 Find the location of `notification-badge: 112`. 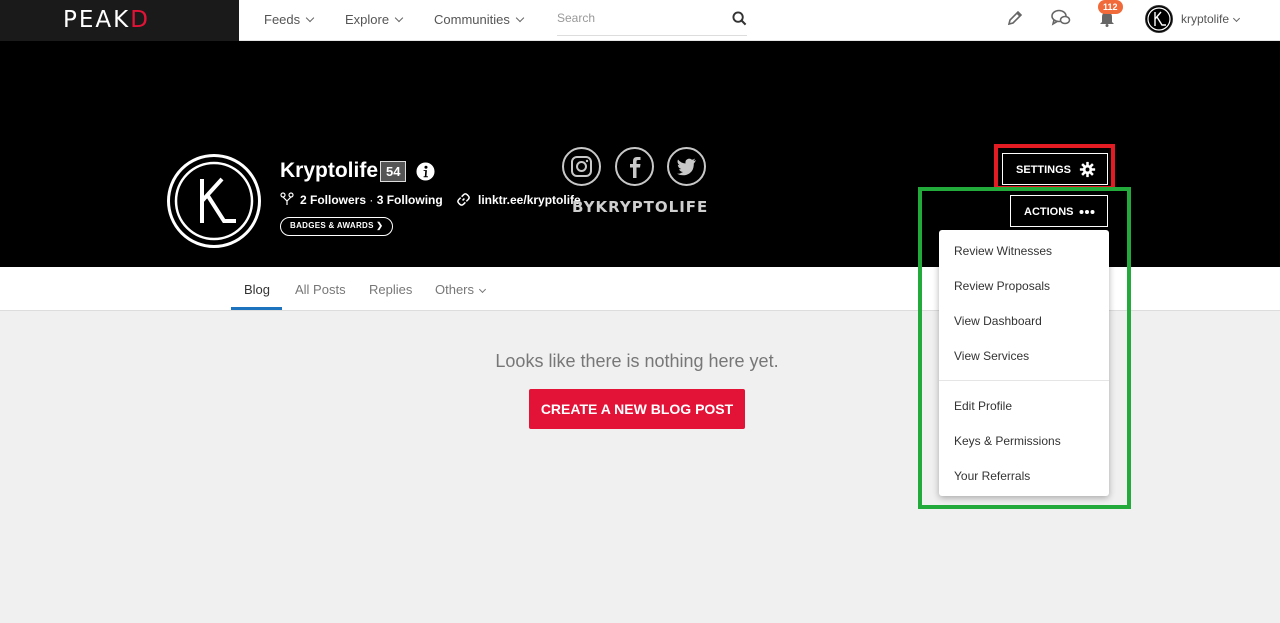

notification-badge: 112 is located at coordinates (1110, 7).